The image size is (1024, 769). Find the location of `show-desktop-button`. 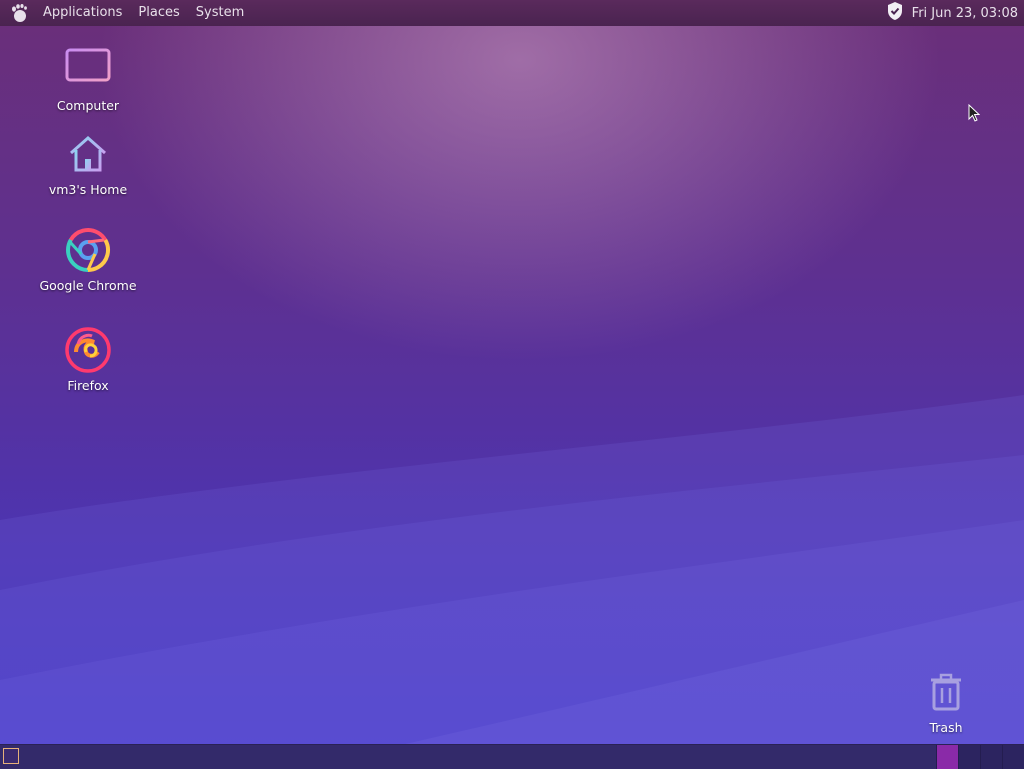

show-desktop-button is located at coordinates (11, 756).